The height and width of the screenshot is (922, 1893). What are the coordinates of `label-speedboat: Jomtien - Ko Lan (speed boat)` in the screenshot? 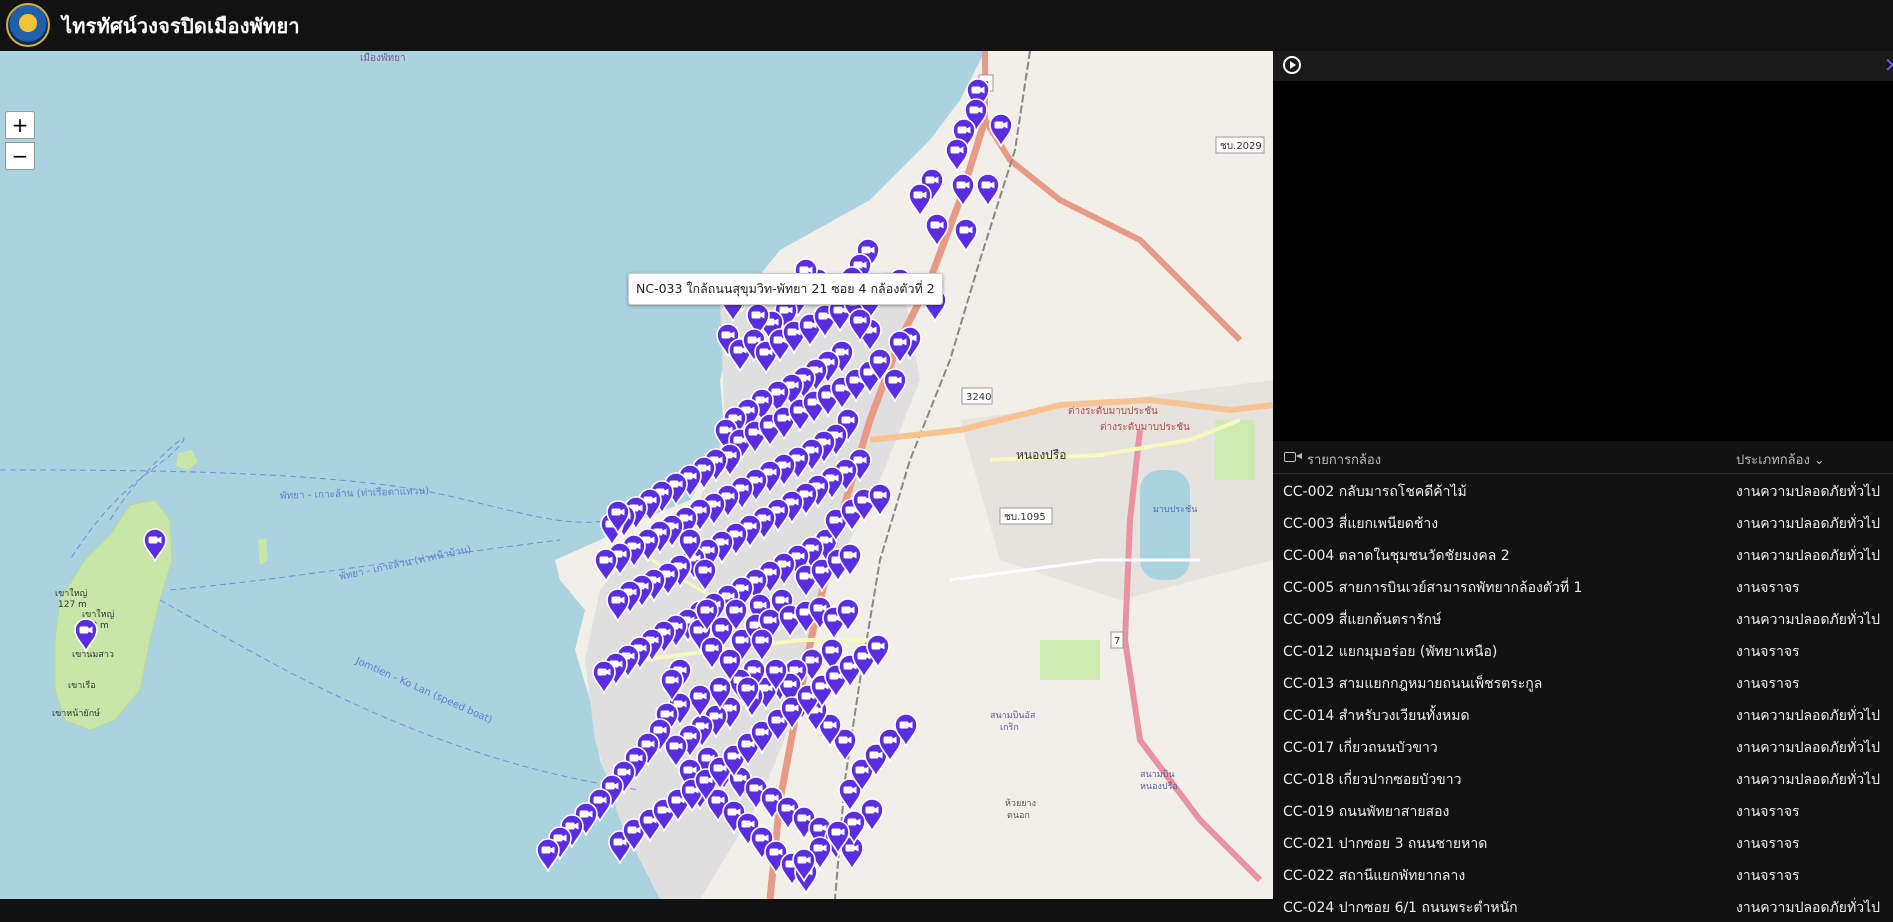 It's located at (423, 690).